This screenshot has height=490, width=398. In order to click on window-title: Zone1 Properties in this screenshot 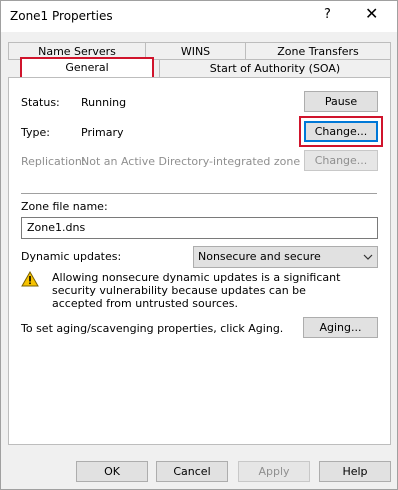, I will do `click(61, 16)`.